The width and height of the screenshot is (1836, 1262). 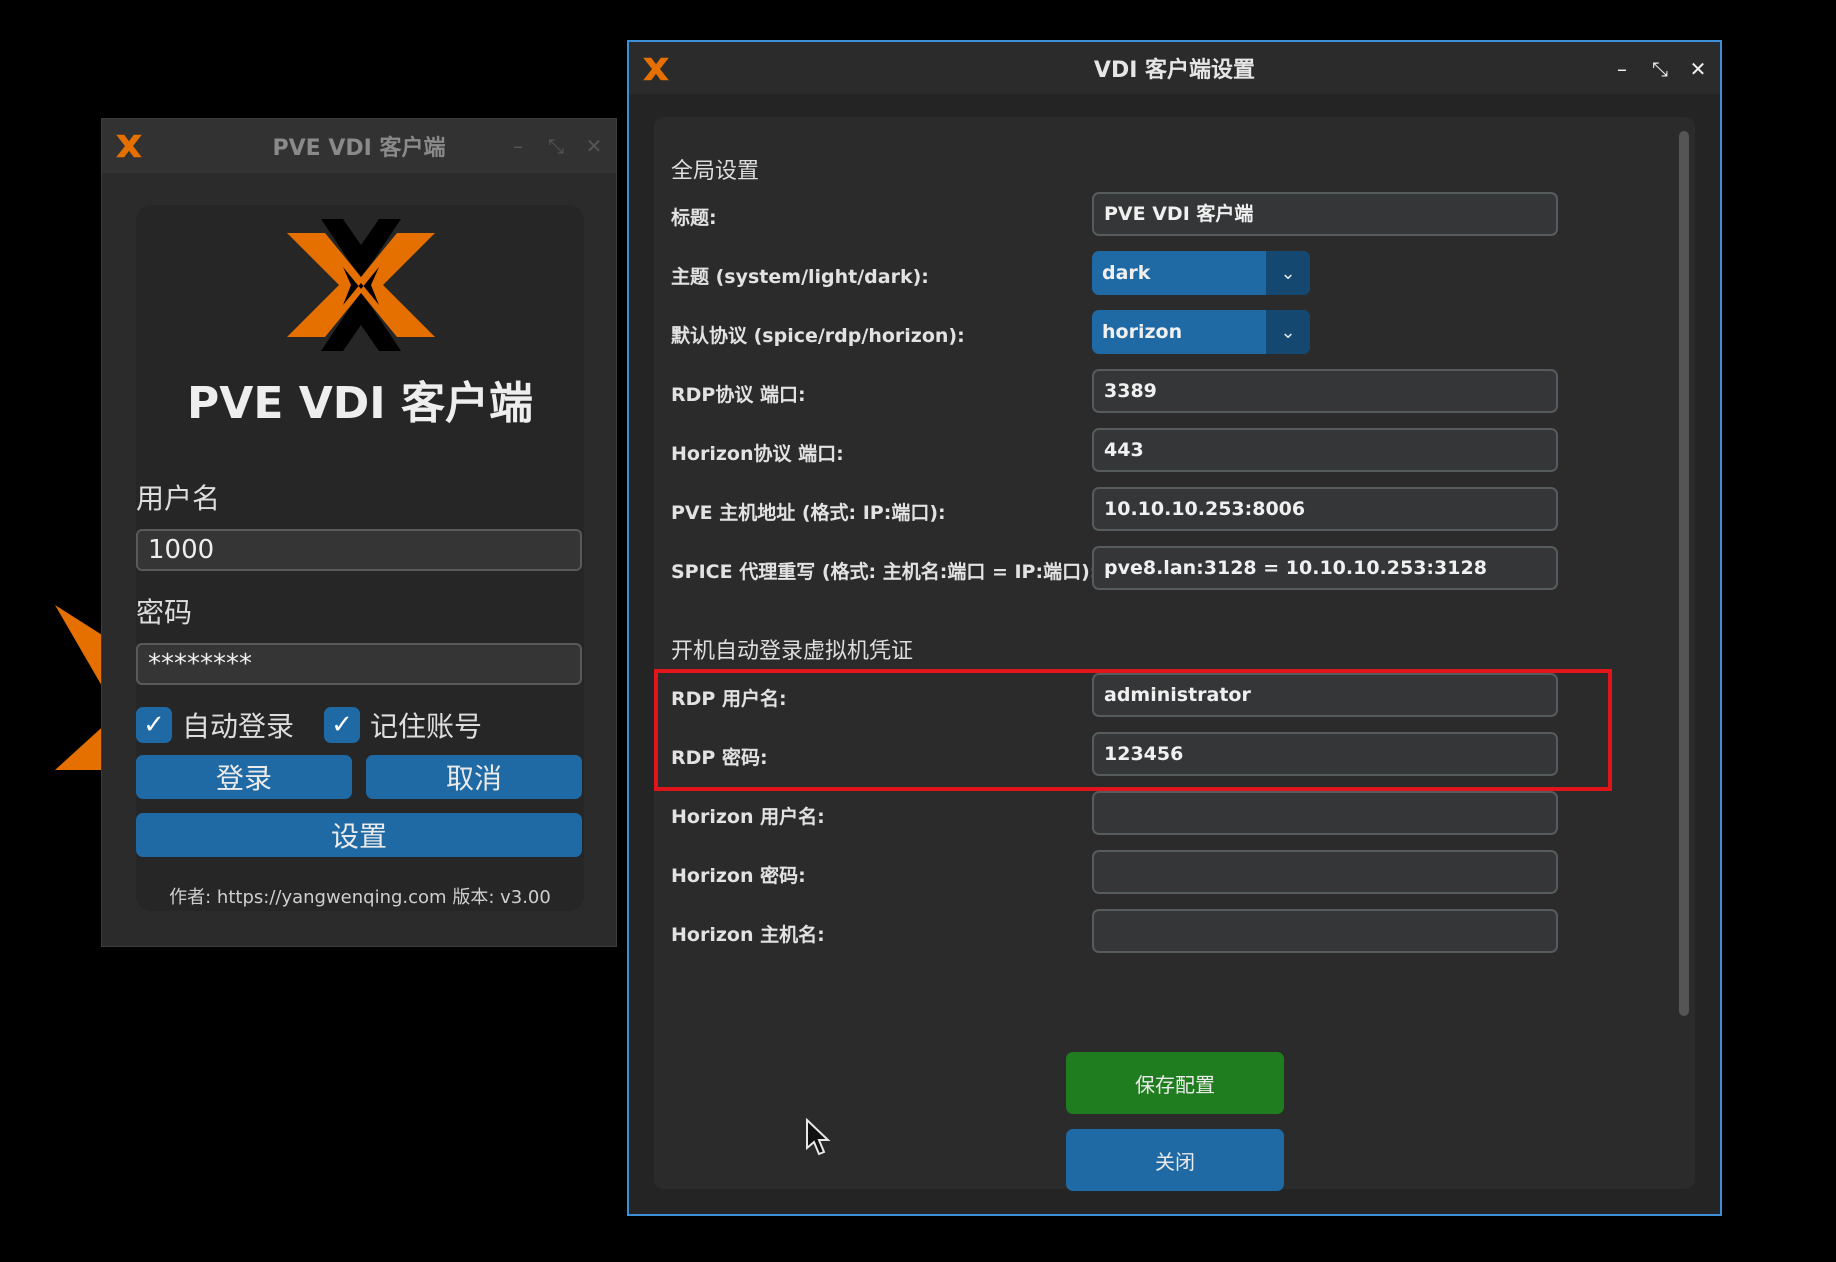 What do you see at coordinates (1175, 1160) in the screenshot?
I see `close-settings-button: 关闭` at bounding box center [1175, 1160].